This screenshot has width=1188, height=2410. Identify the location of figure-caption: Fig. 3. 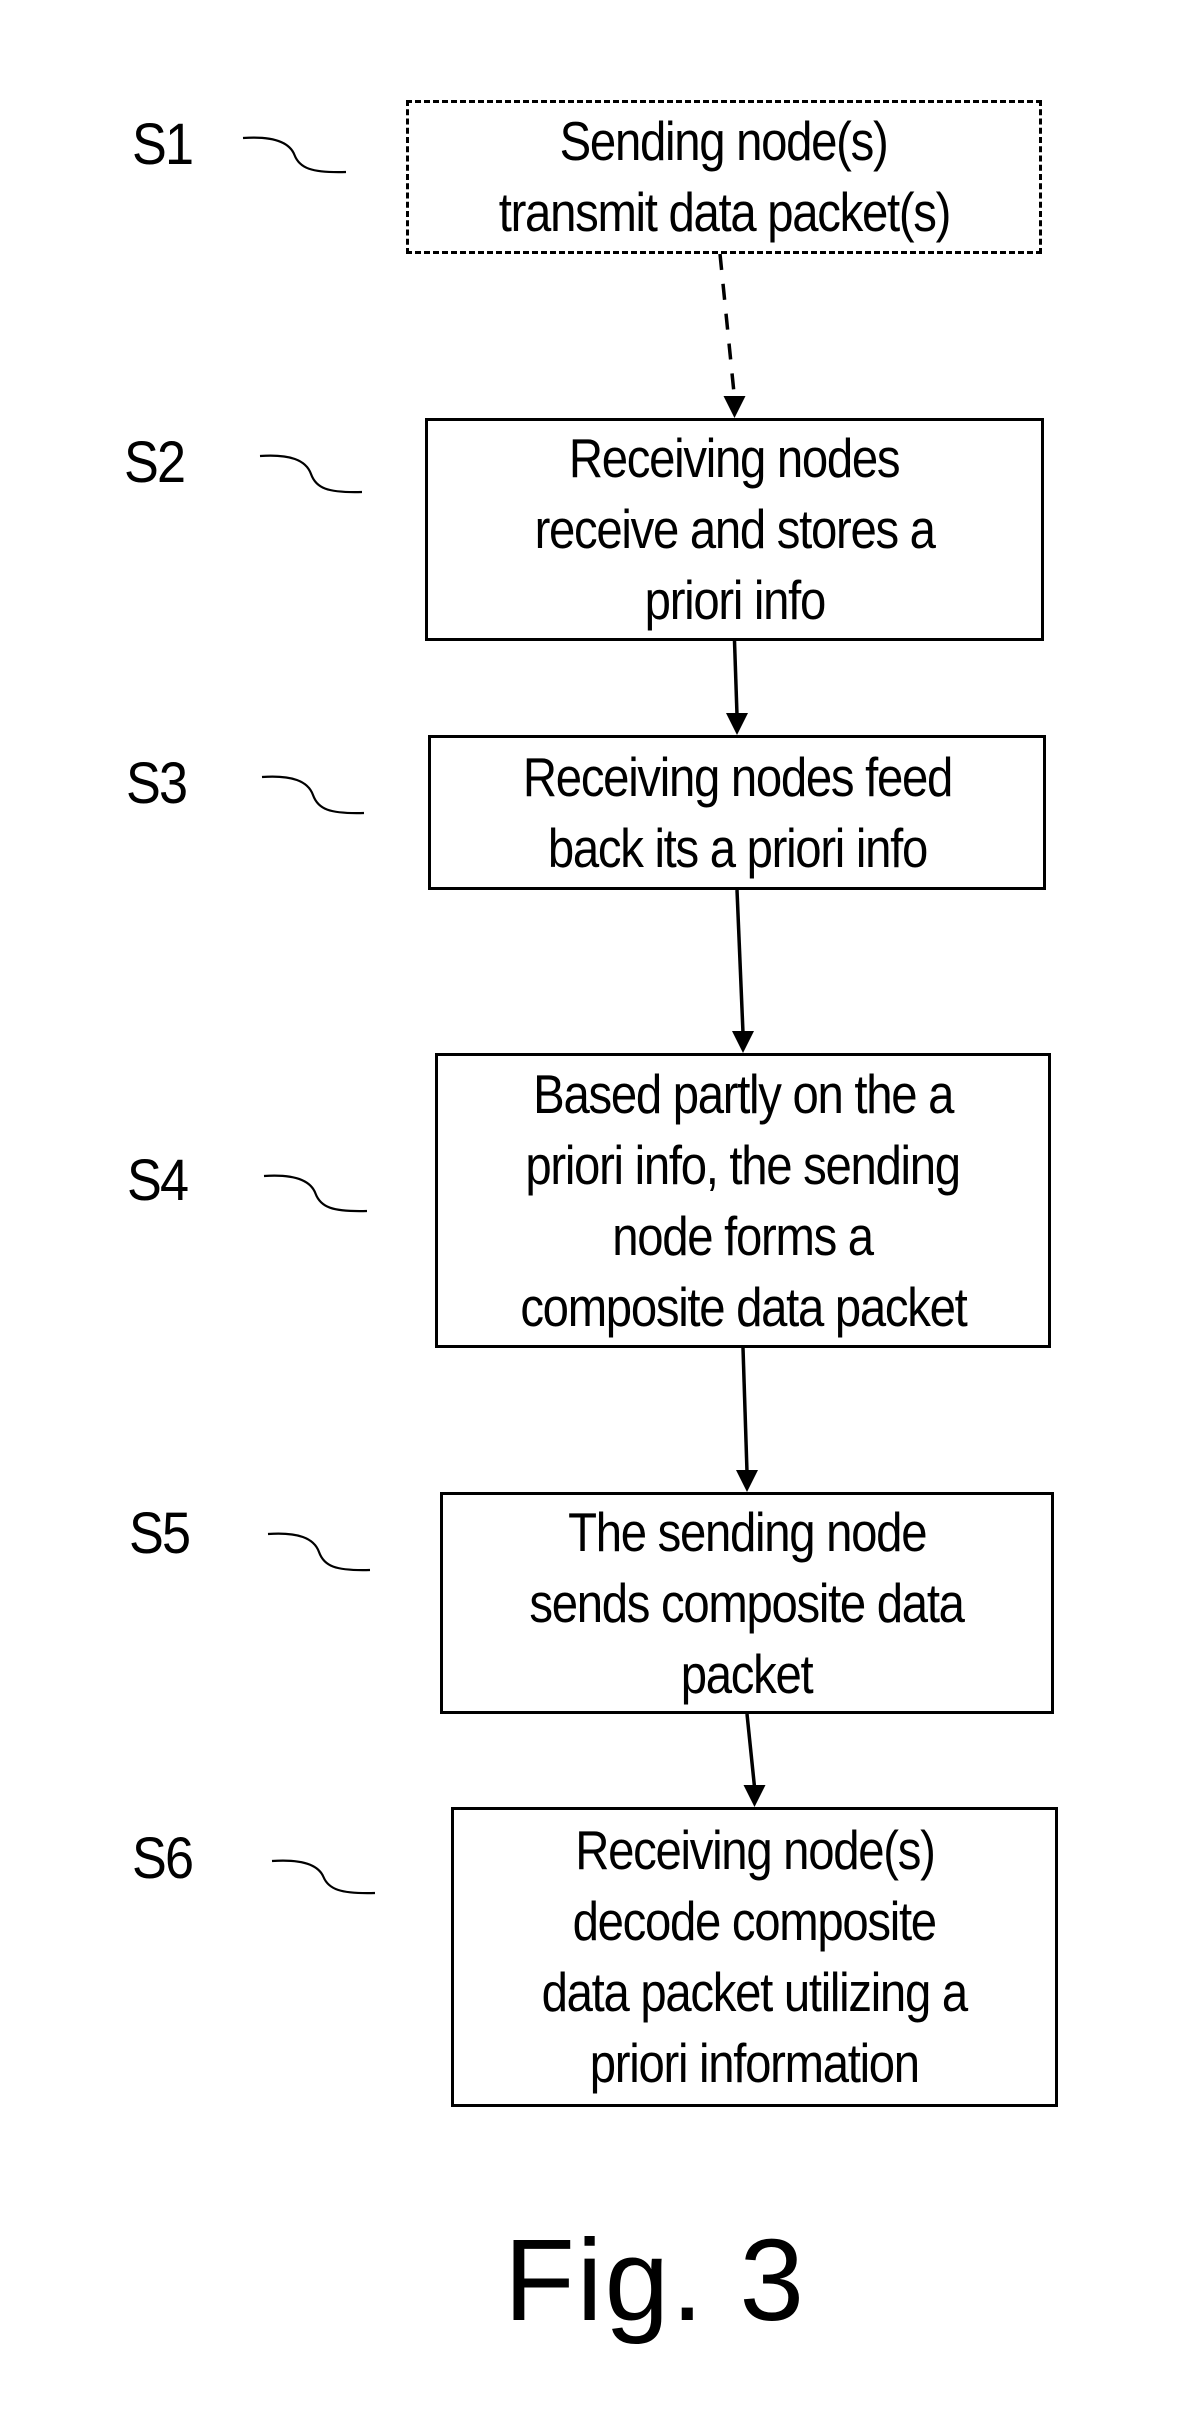
(655, 2280).